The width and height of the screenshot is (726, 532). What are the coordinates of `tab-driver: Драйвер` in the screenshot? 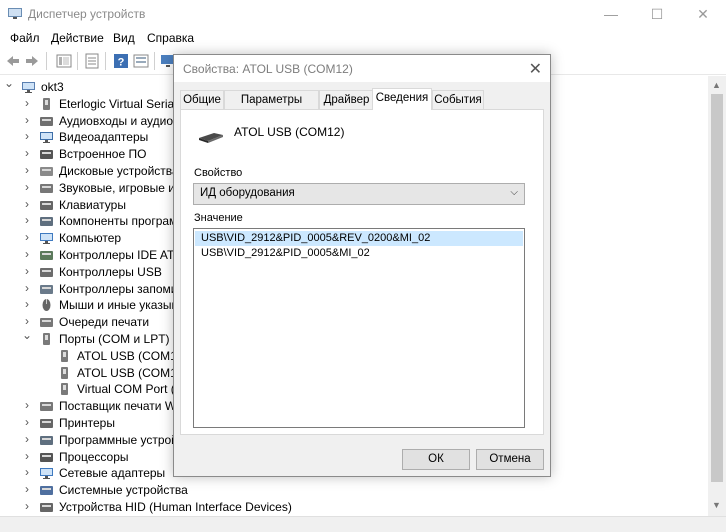 It's located at (346, 99).